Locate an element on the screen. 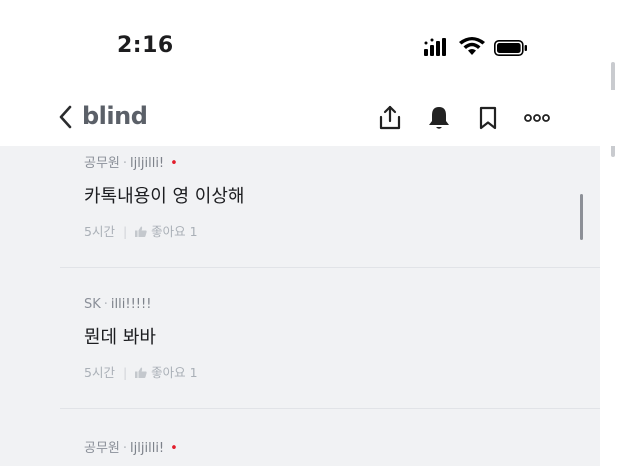 The image size is (617, 466). comment-item: SK · illi!!!!! 뭔데 봐바 5시간 | 좋아요 1 is located at coordinates (324, 339).